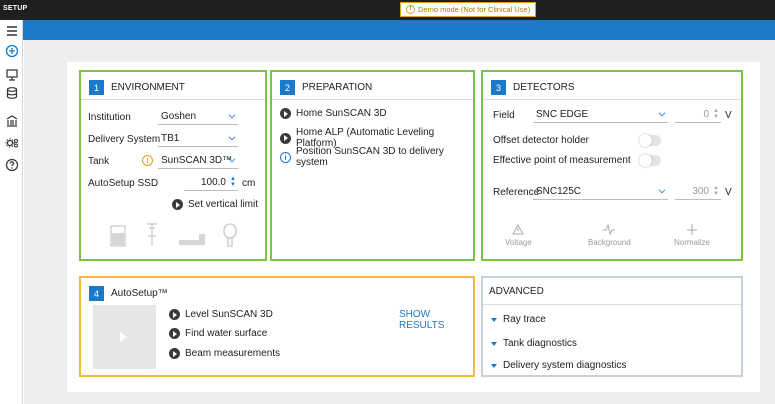  Describe the element at coordinates (534, 343) in the screenshot. I see `tank-diagnostics-item: Tank diagnostics` at that location.